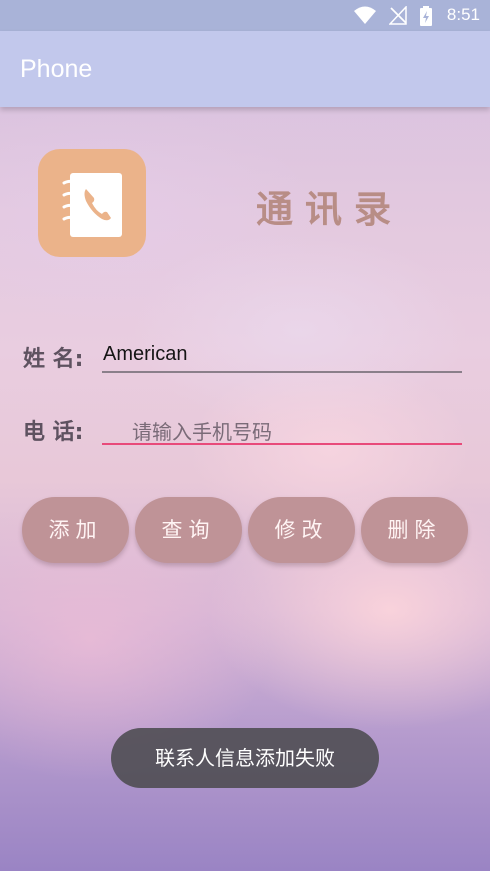  I want to click on add-button: 添加, so click(75, 530).